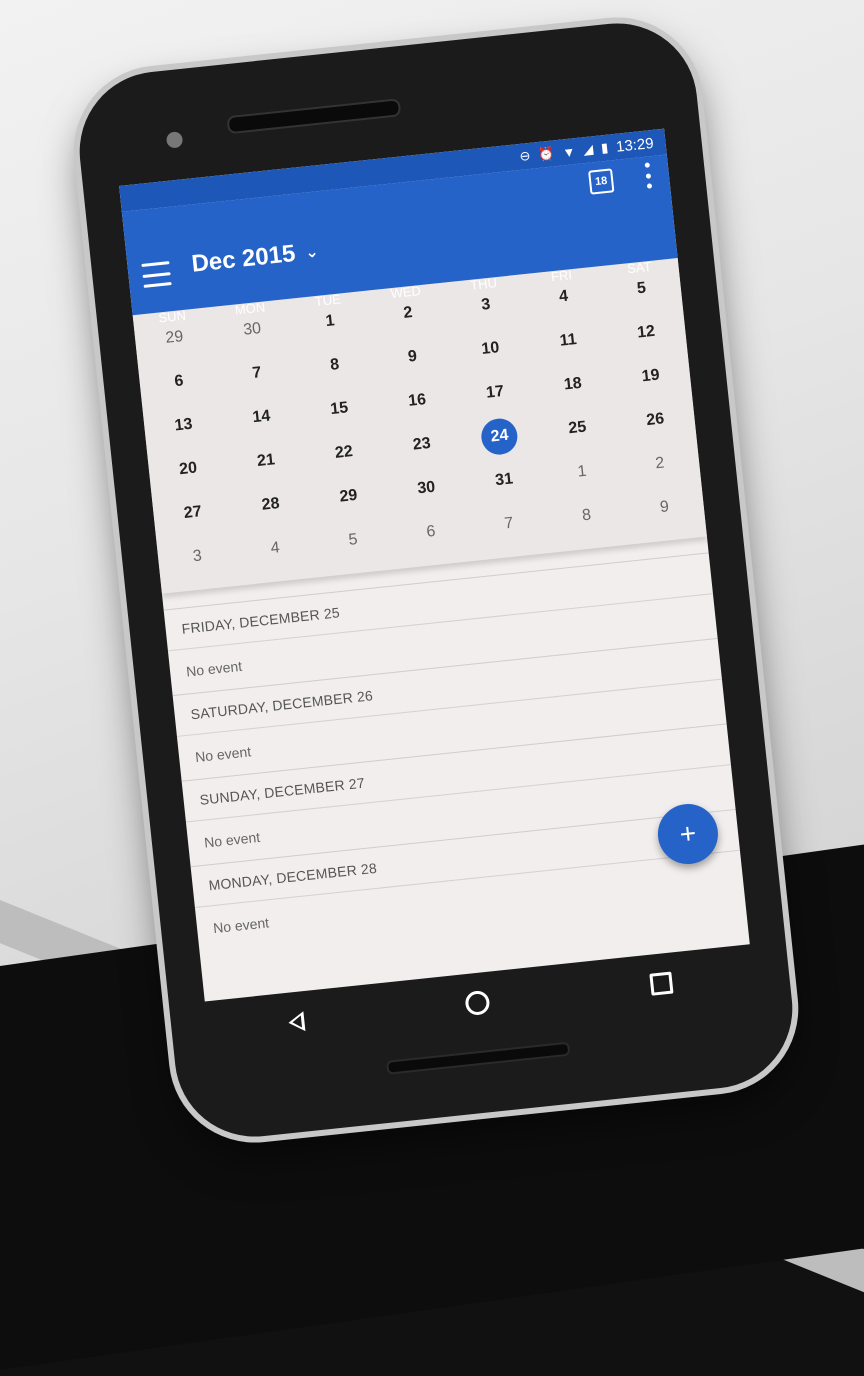  What do you see at coordinates (561, 275) in the screenshot?
I see `weekday-fri: FRI` at bounding box center [561, 275].